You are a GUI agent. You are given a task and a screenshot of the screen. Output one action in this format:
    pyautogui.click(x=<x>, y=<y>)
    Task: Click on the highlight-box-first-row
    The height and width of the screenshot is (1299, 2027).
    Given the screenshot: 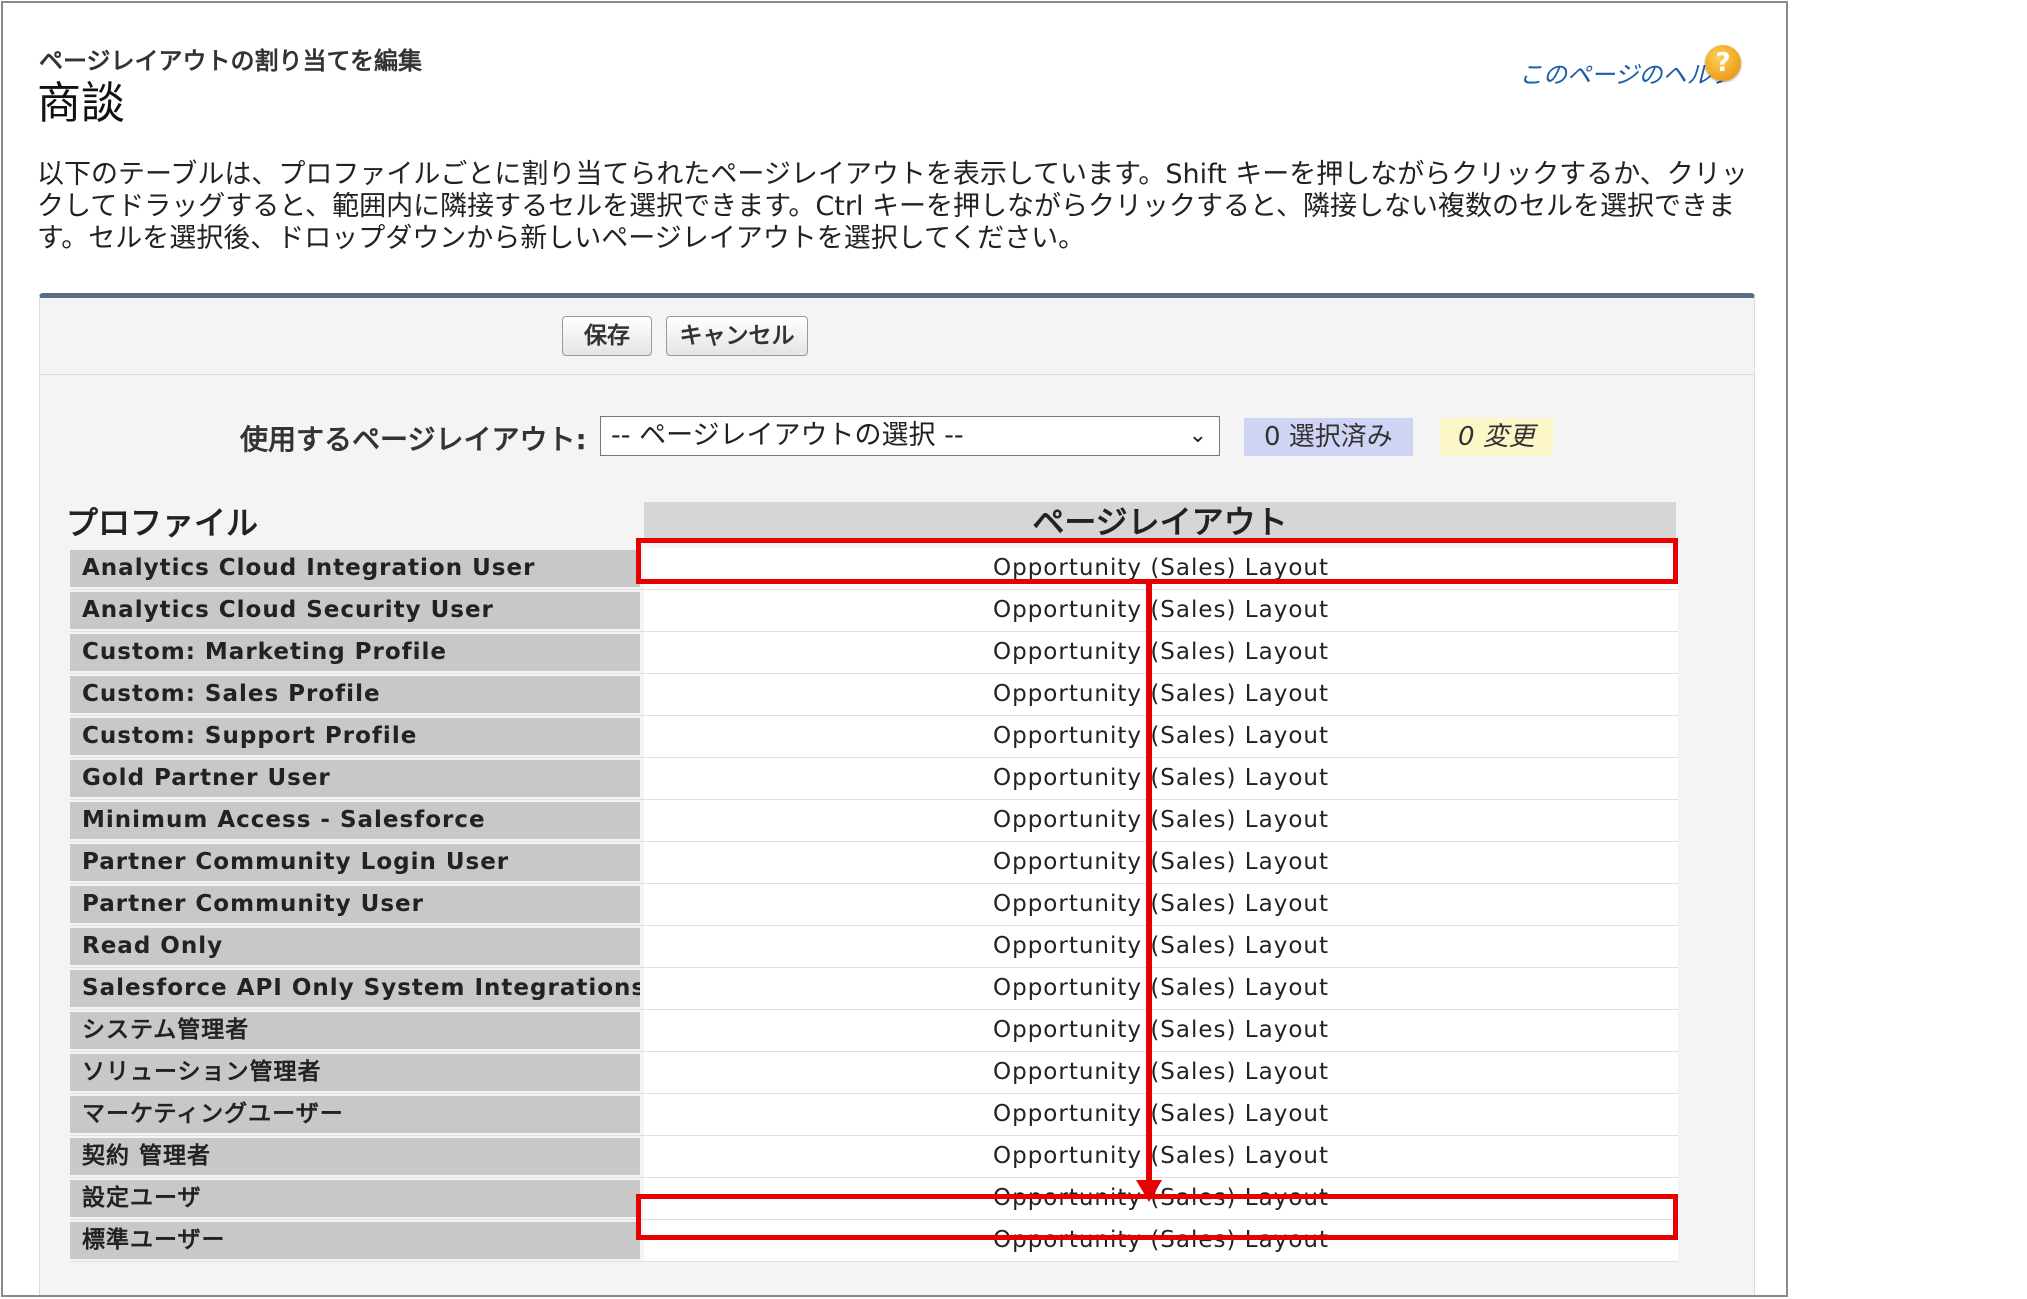 What is the action you would take?
    pyautogui.click(x=1157, y=561)
    